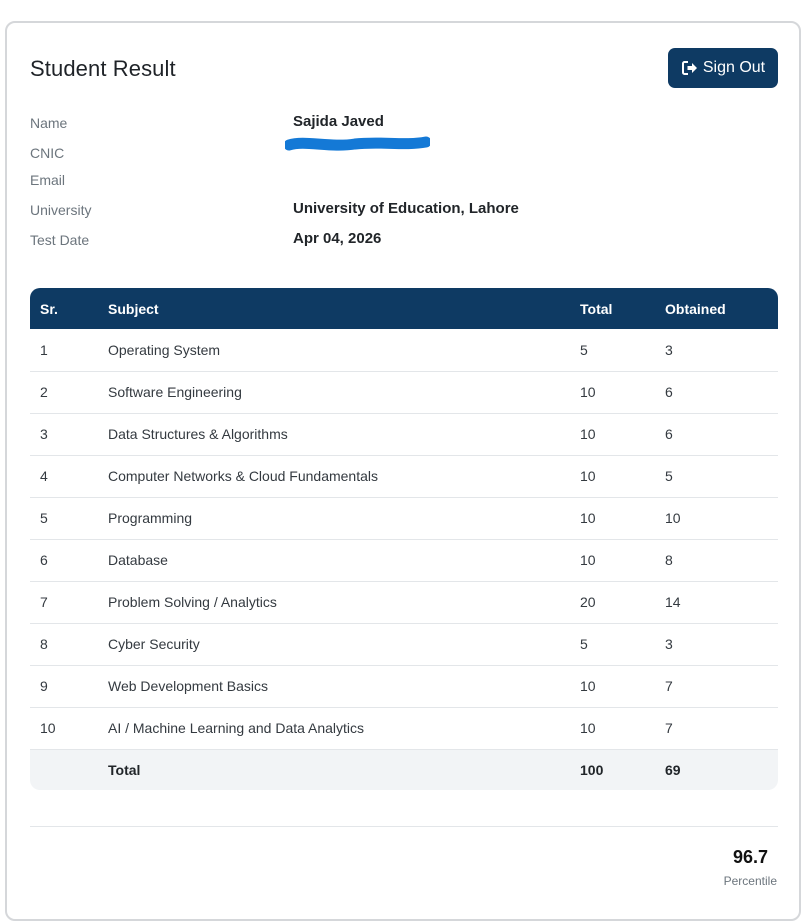 This screenshot has height=921, width=803. I want to click on cell-total: 20, so click(588, 602).